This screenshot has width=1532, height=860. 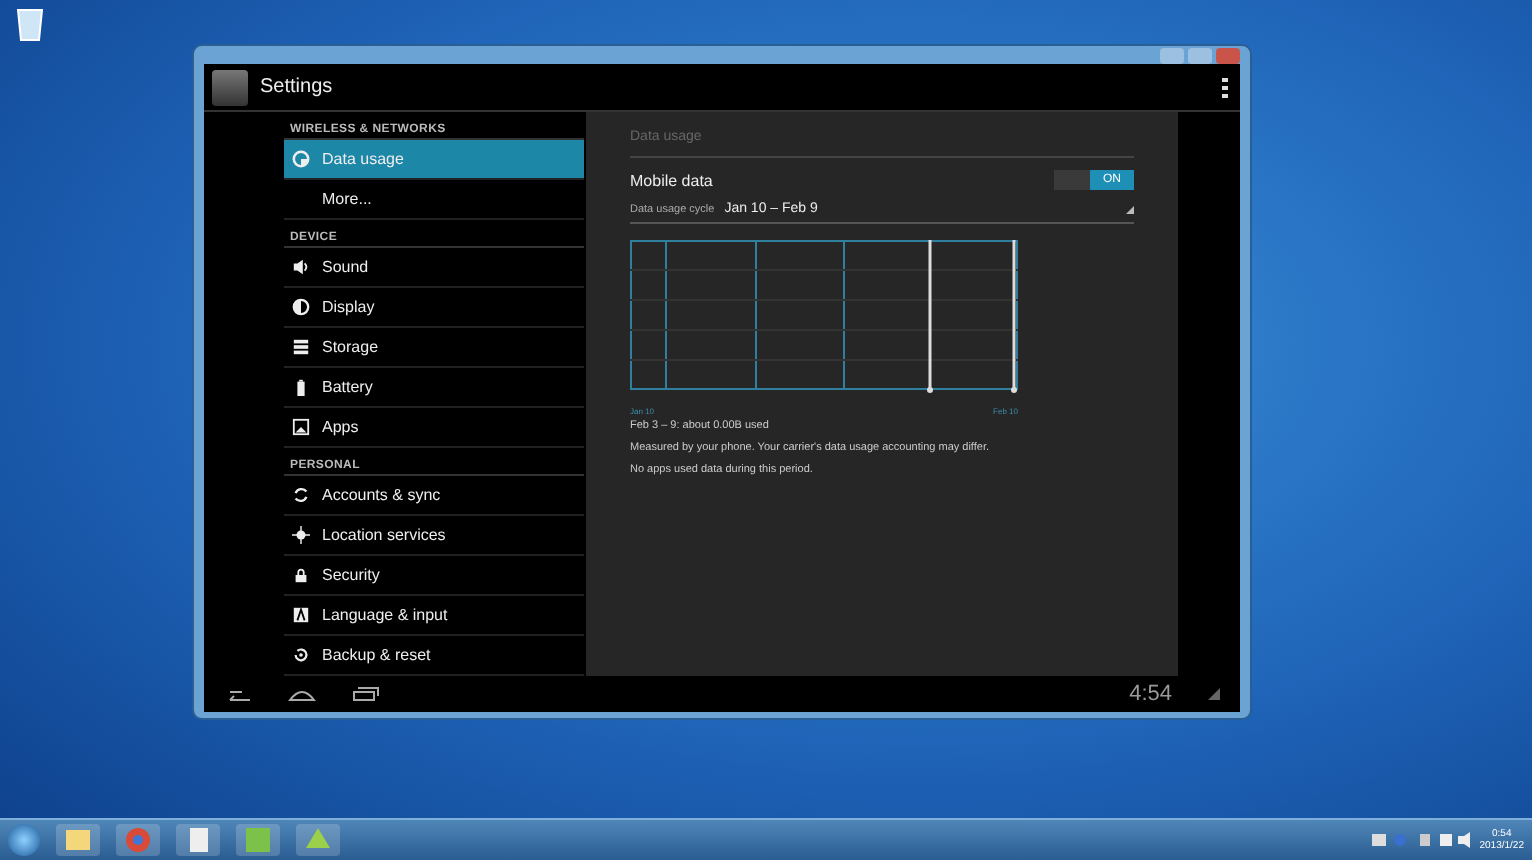 I want to click on folder-taskbar-icon, so click(x=78, y=840).